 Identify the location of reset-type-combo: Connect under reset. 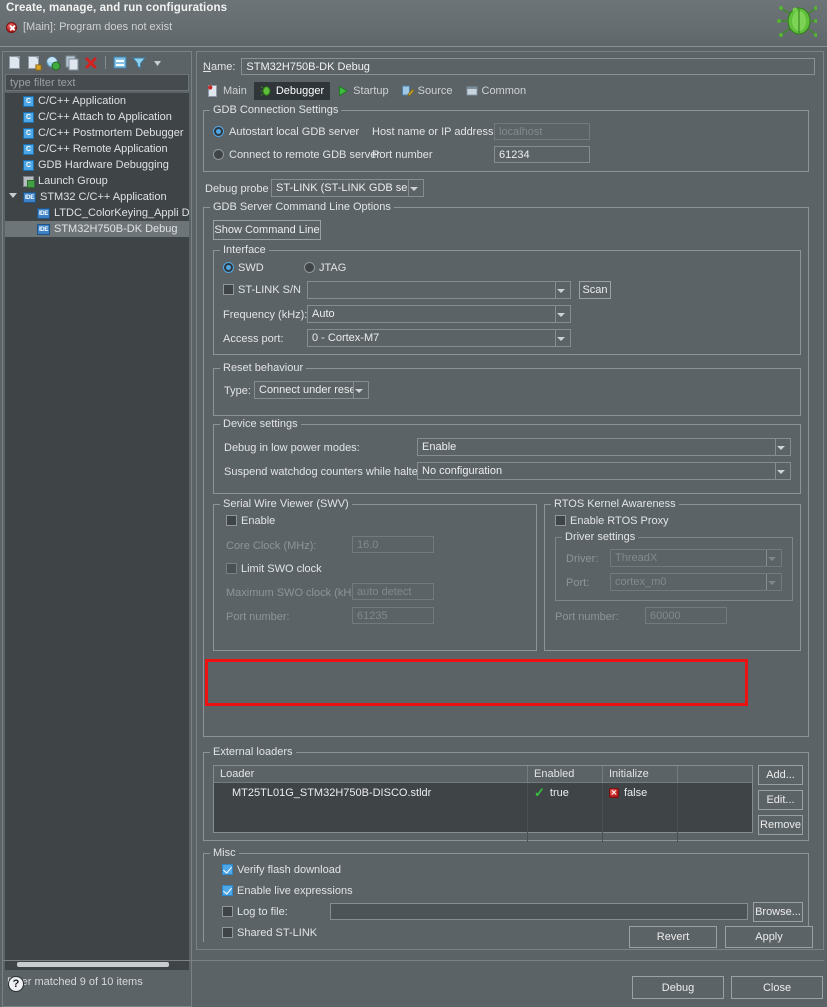
(311, 390).